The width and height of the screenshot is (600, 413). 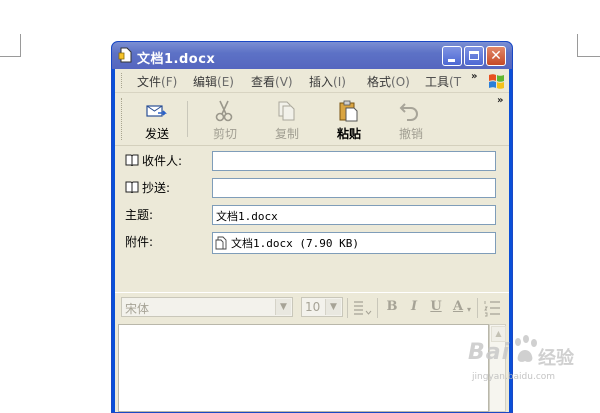 What do you see at coordinates (153, 160) in the screenshot?
I see `to-label: 收件人:` at bounding box center [153, 160].